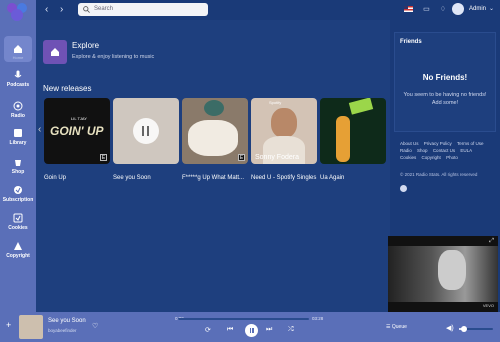 Image resolution: width=500 pixels, height=342 pixels. I want to click on sidebar-item-library: Library, so click(18, 137).